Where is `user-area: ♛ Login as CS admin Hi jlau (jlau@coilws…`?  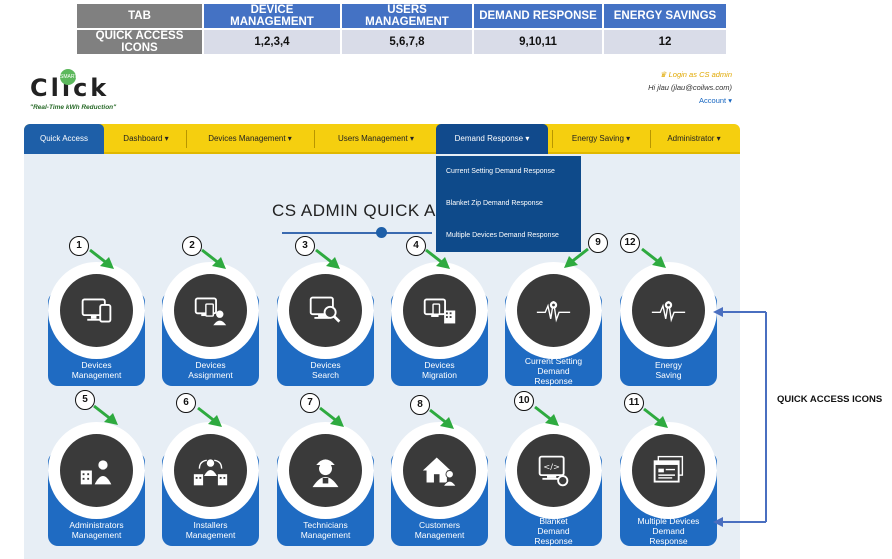
user-area: ♛ Login as CS admin Hi jlau (jlau@coilws… is located at coordinates (690, 87).